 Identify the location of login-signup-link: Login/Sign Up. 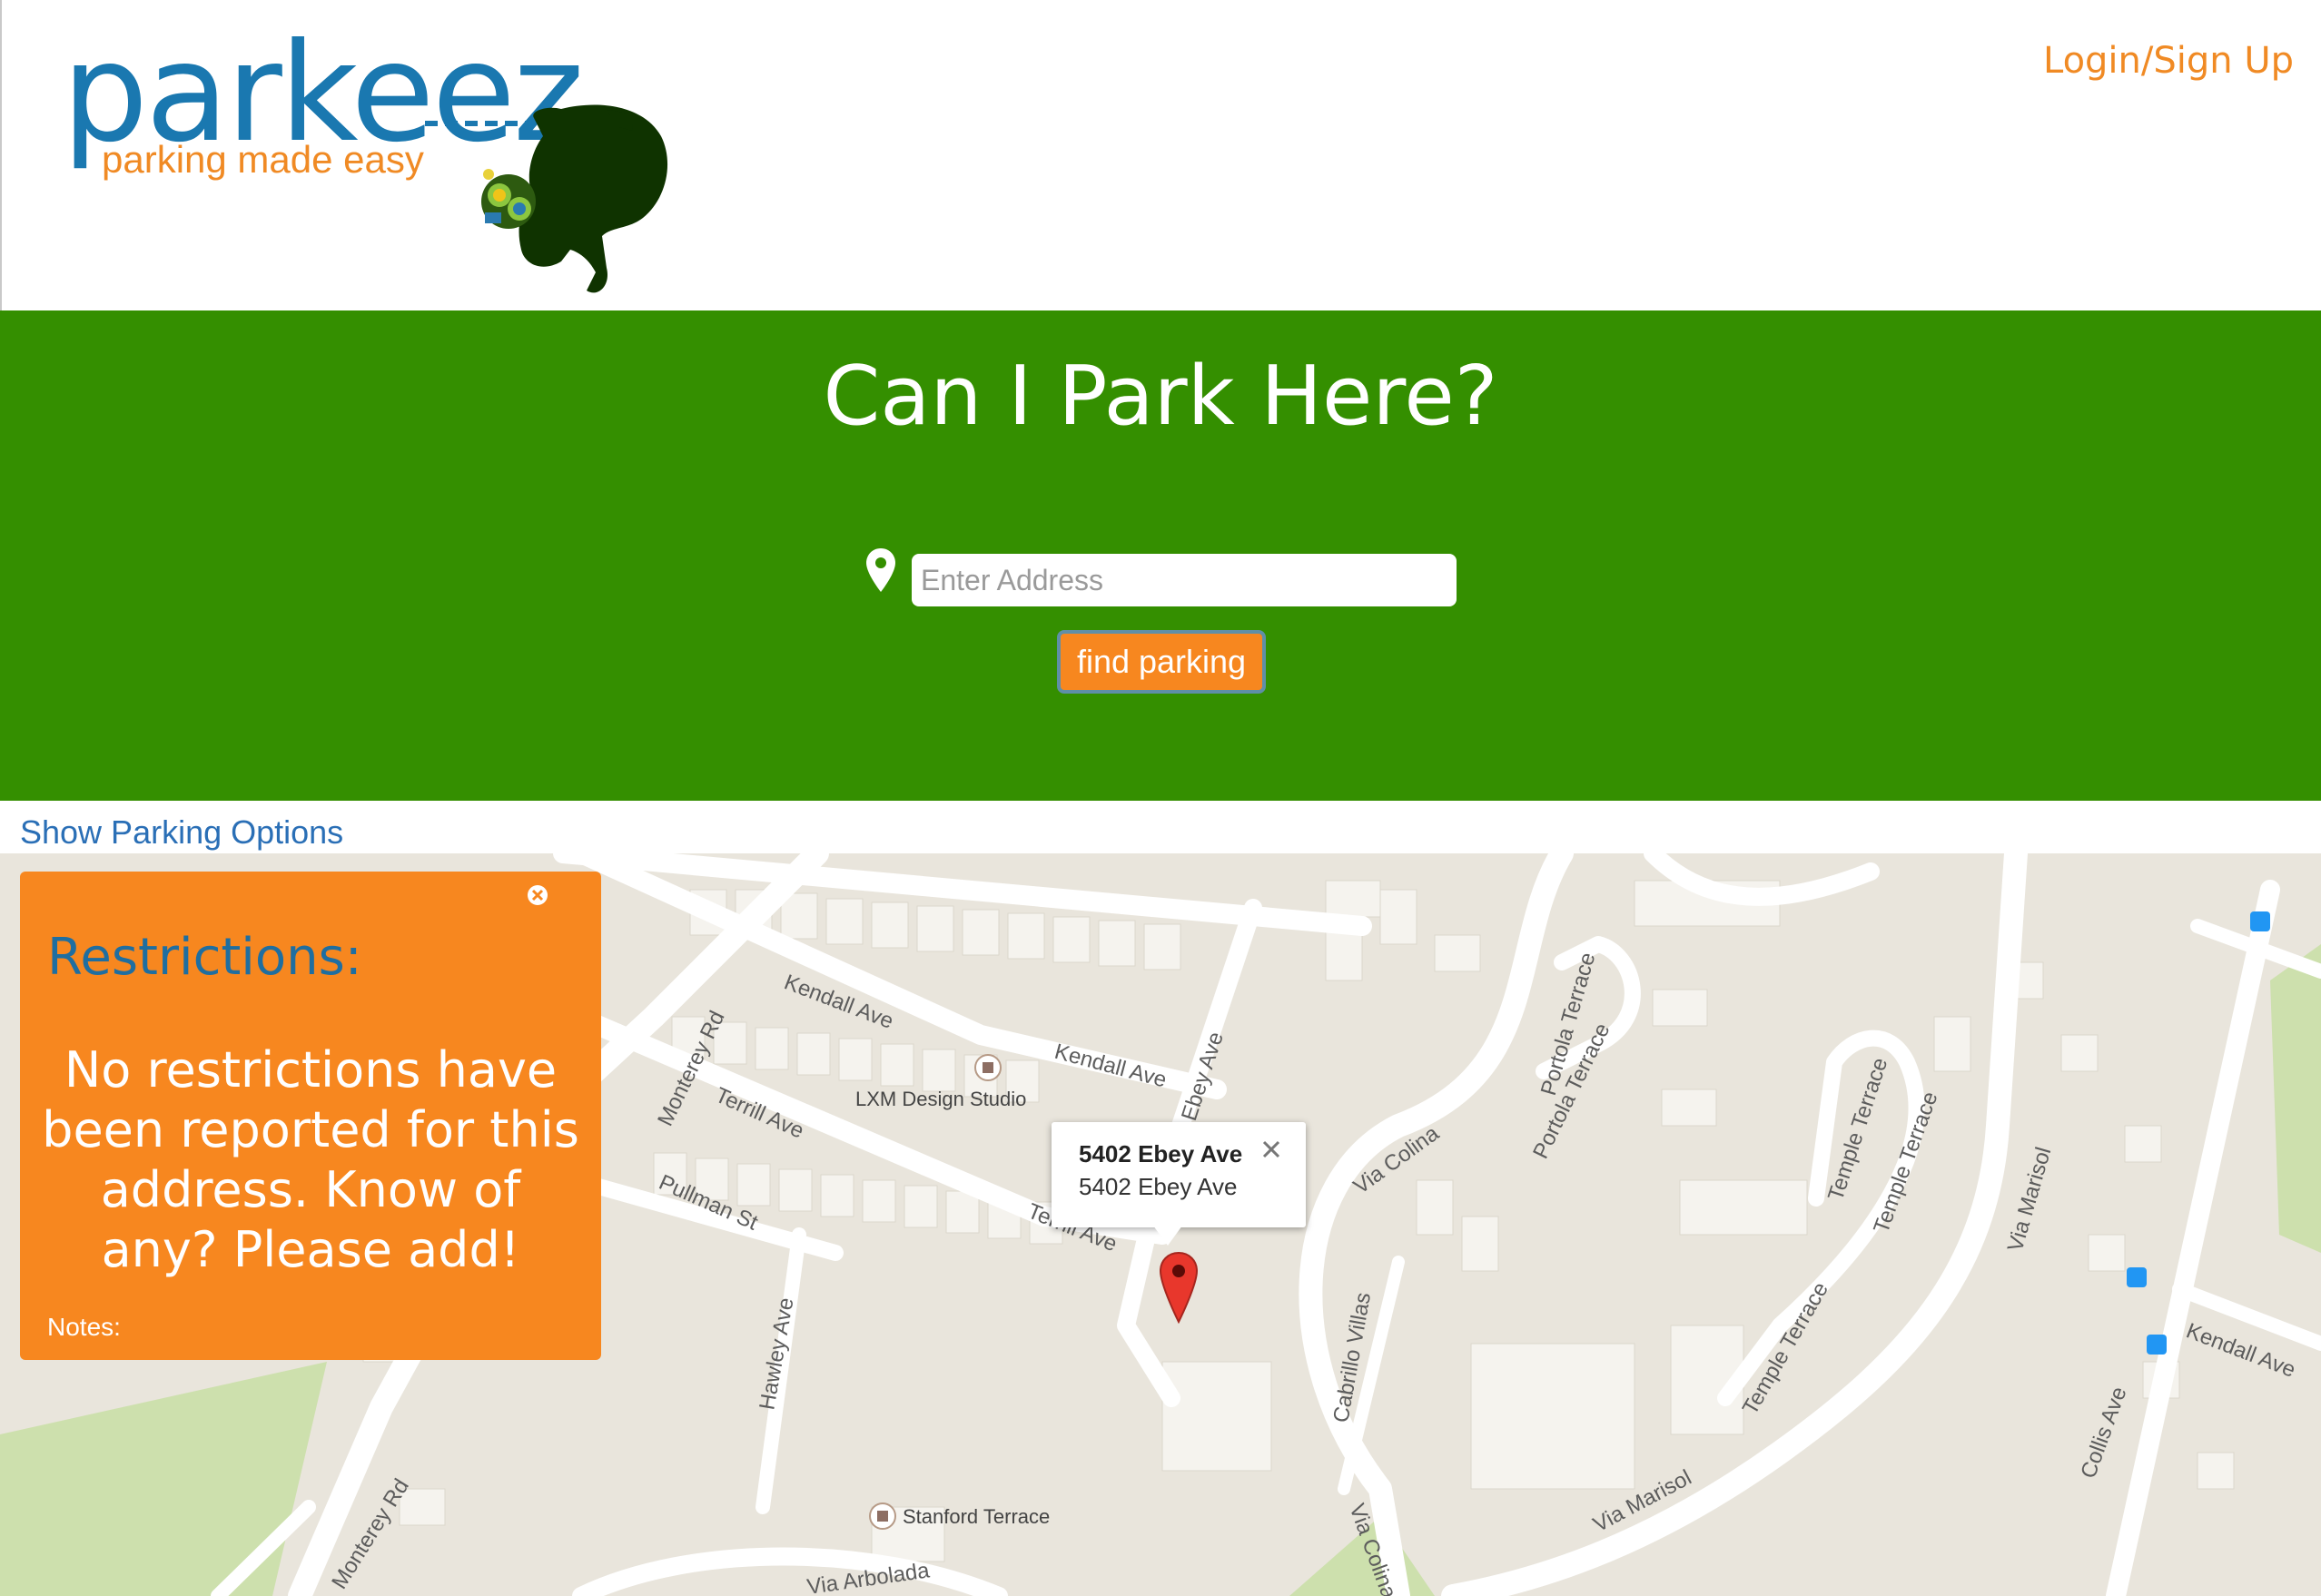
(2168, 61).